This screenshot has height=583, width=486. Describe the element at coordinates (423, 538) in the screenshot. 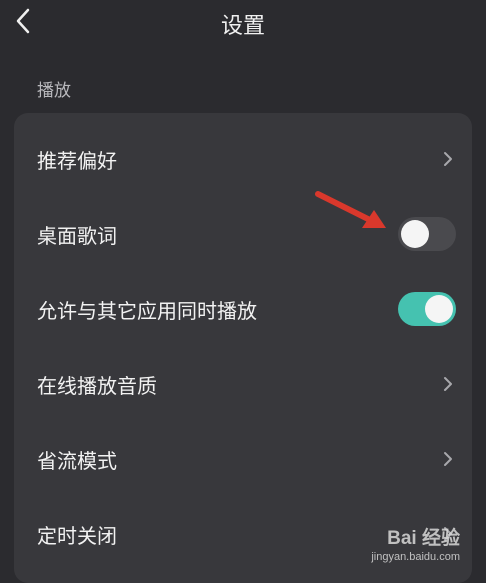

I see `watermark-logo: Bai 经验` at that location.